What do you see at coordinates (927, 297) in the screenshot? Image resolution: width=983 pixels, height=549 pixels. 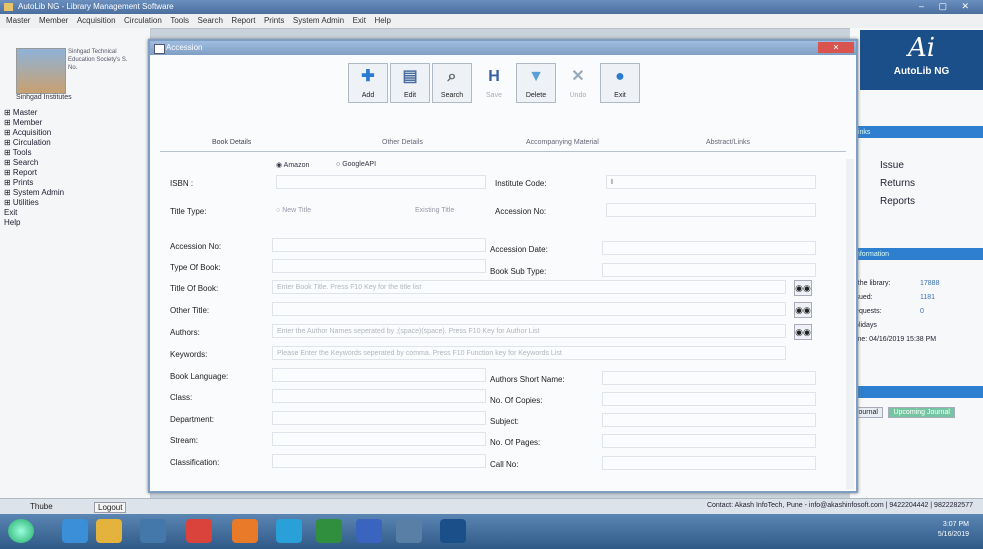 I see `info-issued-value: 1181` at bounding box center [927, 297].